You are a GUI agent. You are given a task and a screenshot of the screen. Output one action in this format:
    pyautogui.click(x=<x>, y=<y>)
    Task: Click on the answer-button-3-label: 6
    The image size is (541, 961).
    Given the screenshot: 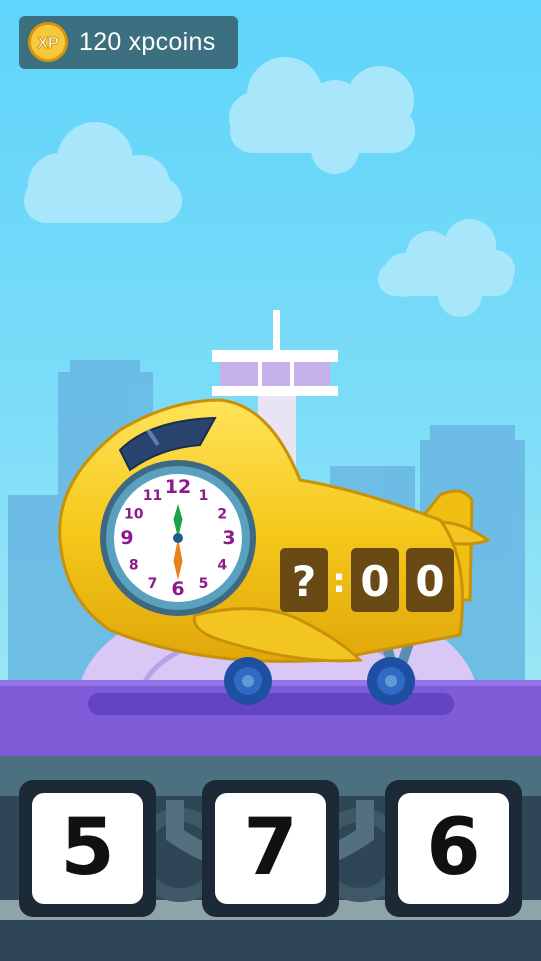 What is the action you would take?
    pyautogui.click(x=453, y=848)
    